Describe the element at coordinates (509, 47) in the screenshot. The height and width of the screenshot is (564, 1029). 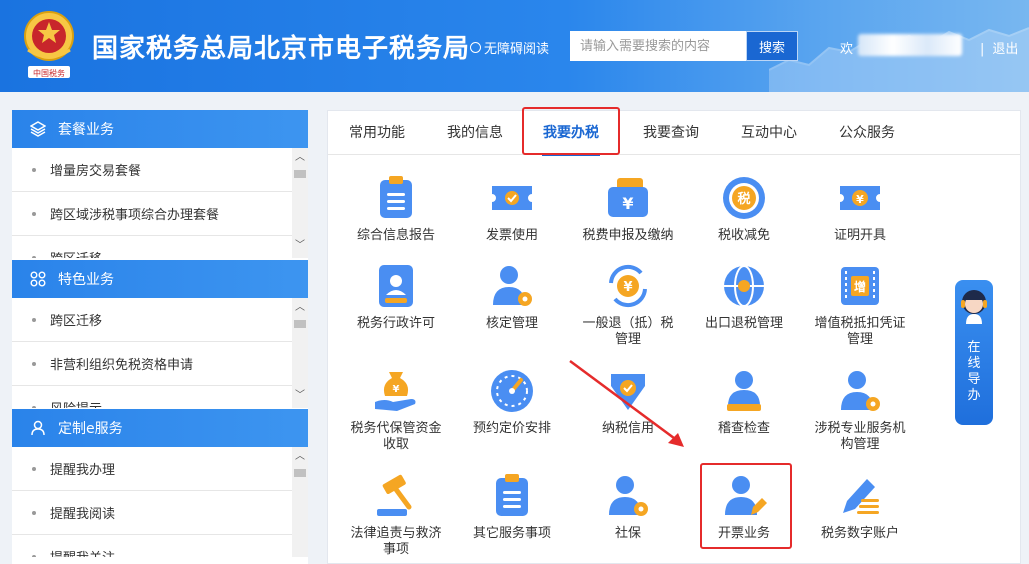
I see `accessibility-link: 无障碍阅读` at that location.